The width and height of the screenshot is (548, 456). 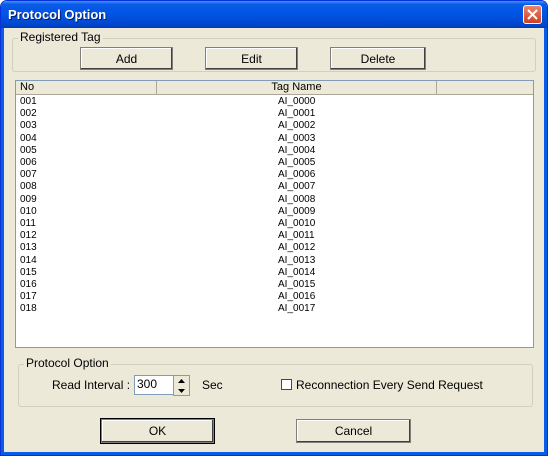 What do you see at coordinates (545, 241) in the screenshot?
I see `window-frame-right` at bounding box center [545, 241].